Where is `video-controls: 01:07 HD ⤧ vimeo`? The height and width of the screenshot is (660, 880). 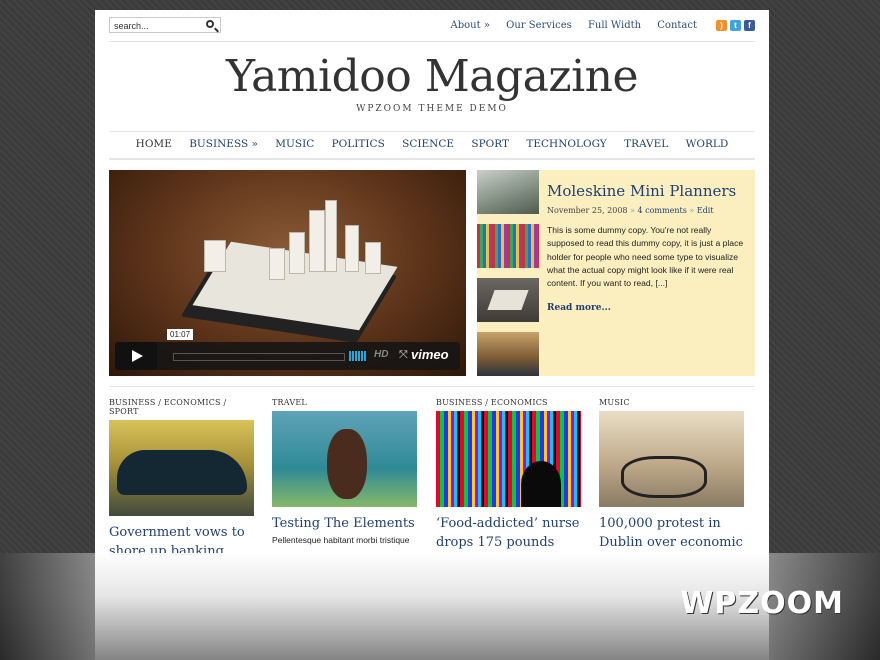 video-controls: 01:07 HD ⤧ vimeo is located at coordinates (287, 349).